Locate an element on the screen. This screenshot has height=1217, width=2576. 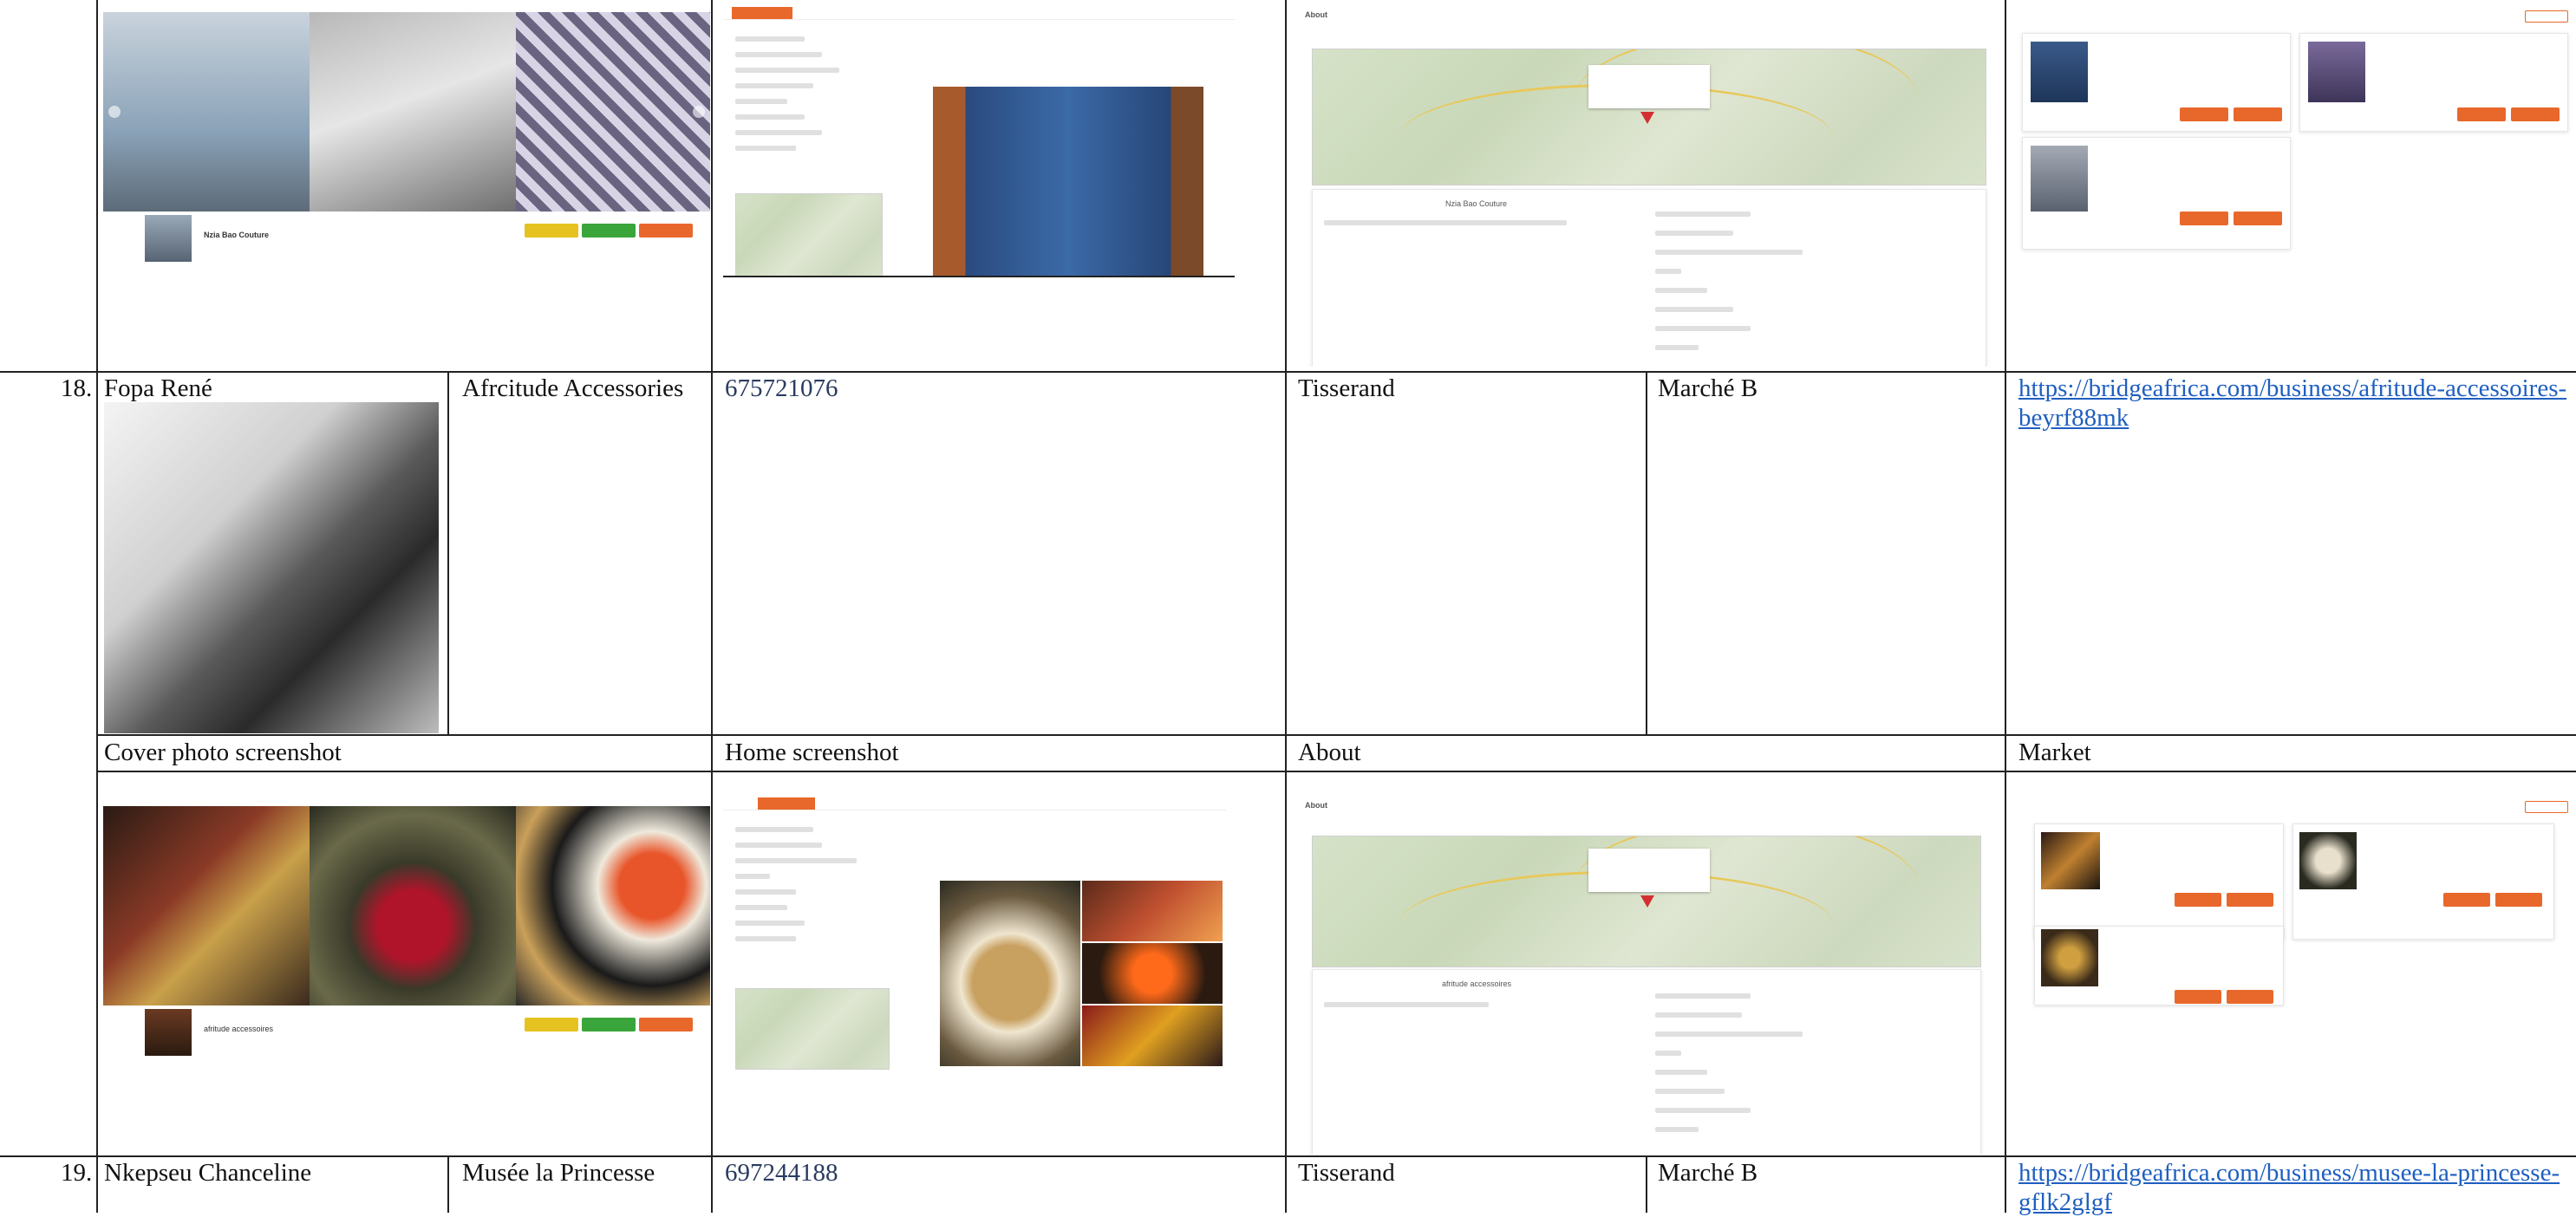
business-name-label: Nzia Bao Couture is located at coordinates (237, 235).